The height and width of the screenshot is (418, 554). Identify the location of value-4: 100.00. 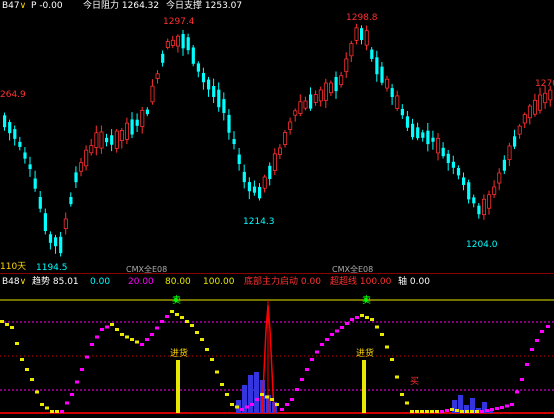
(219, 282).